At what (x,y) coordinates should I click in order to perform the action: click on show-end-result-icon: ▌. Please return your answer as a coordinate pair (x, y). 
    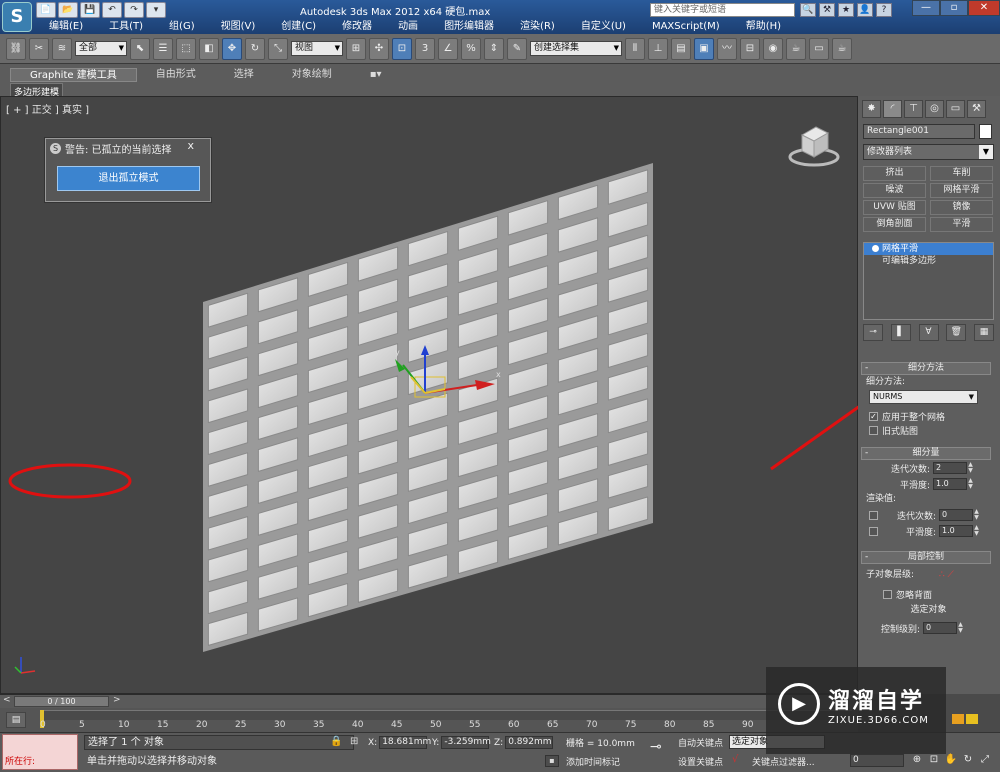
    Looking at the image, I should click on (900, 332).